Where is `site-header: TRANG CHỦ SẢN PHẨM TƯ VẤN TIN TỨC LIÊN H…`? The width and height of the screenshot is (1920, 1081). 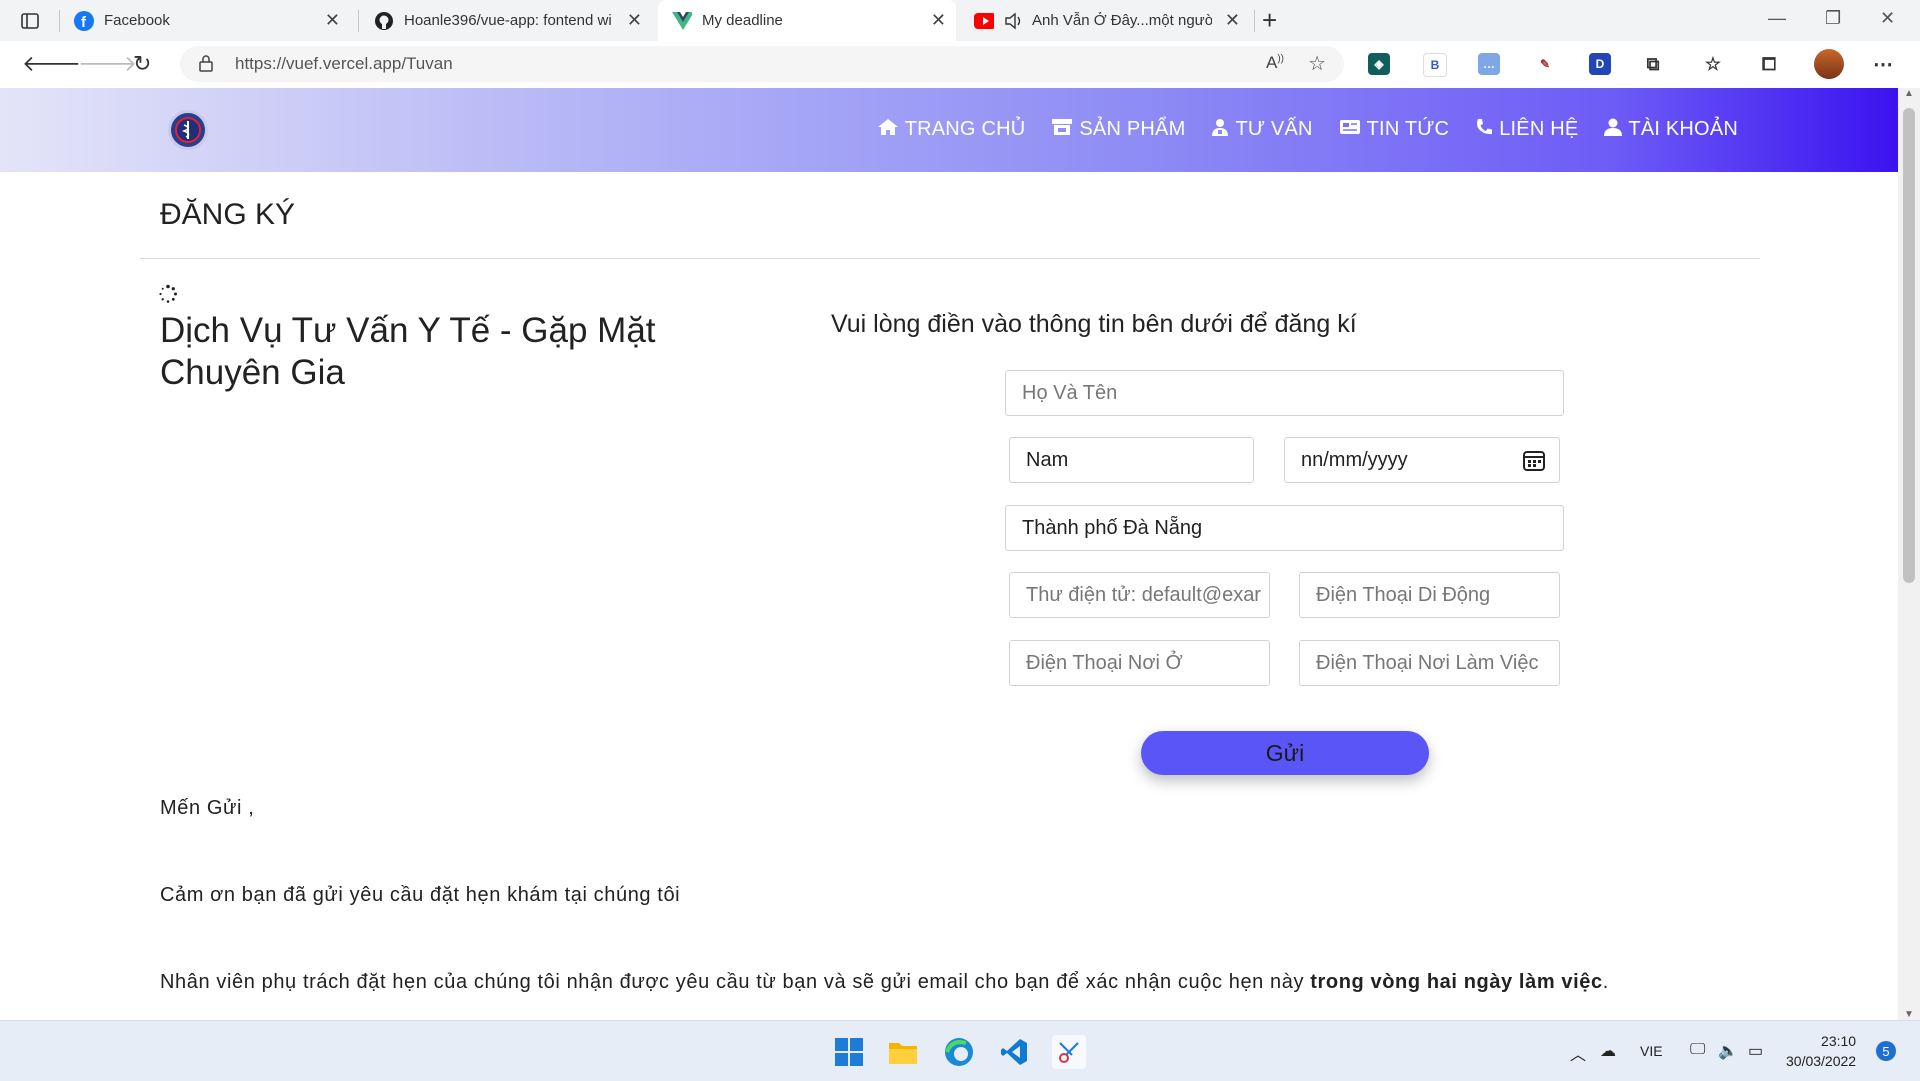
site-header: TRANG CHỦ SẢN PHẨM TƯ VẤN TIN TỨC LIÊN H… is located at coordinates (949, 130).